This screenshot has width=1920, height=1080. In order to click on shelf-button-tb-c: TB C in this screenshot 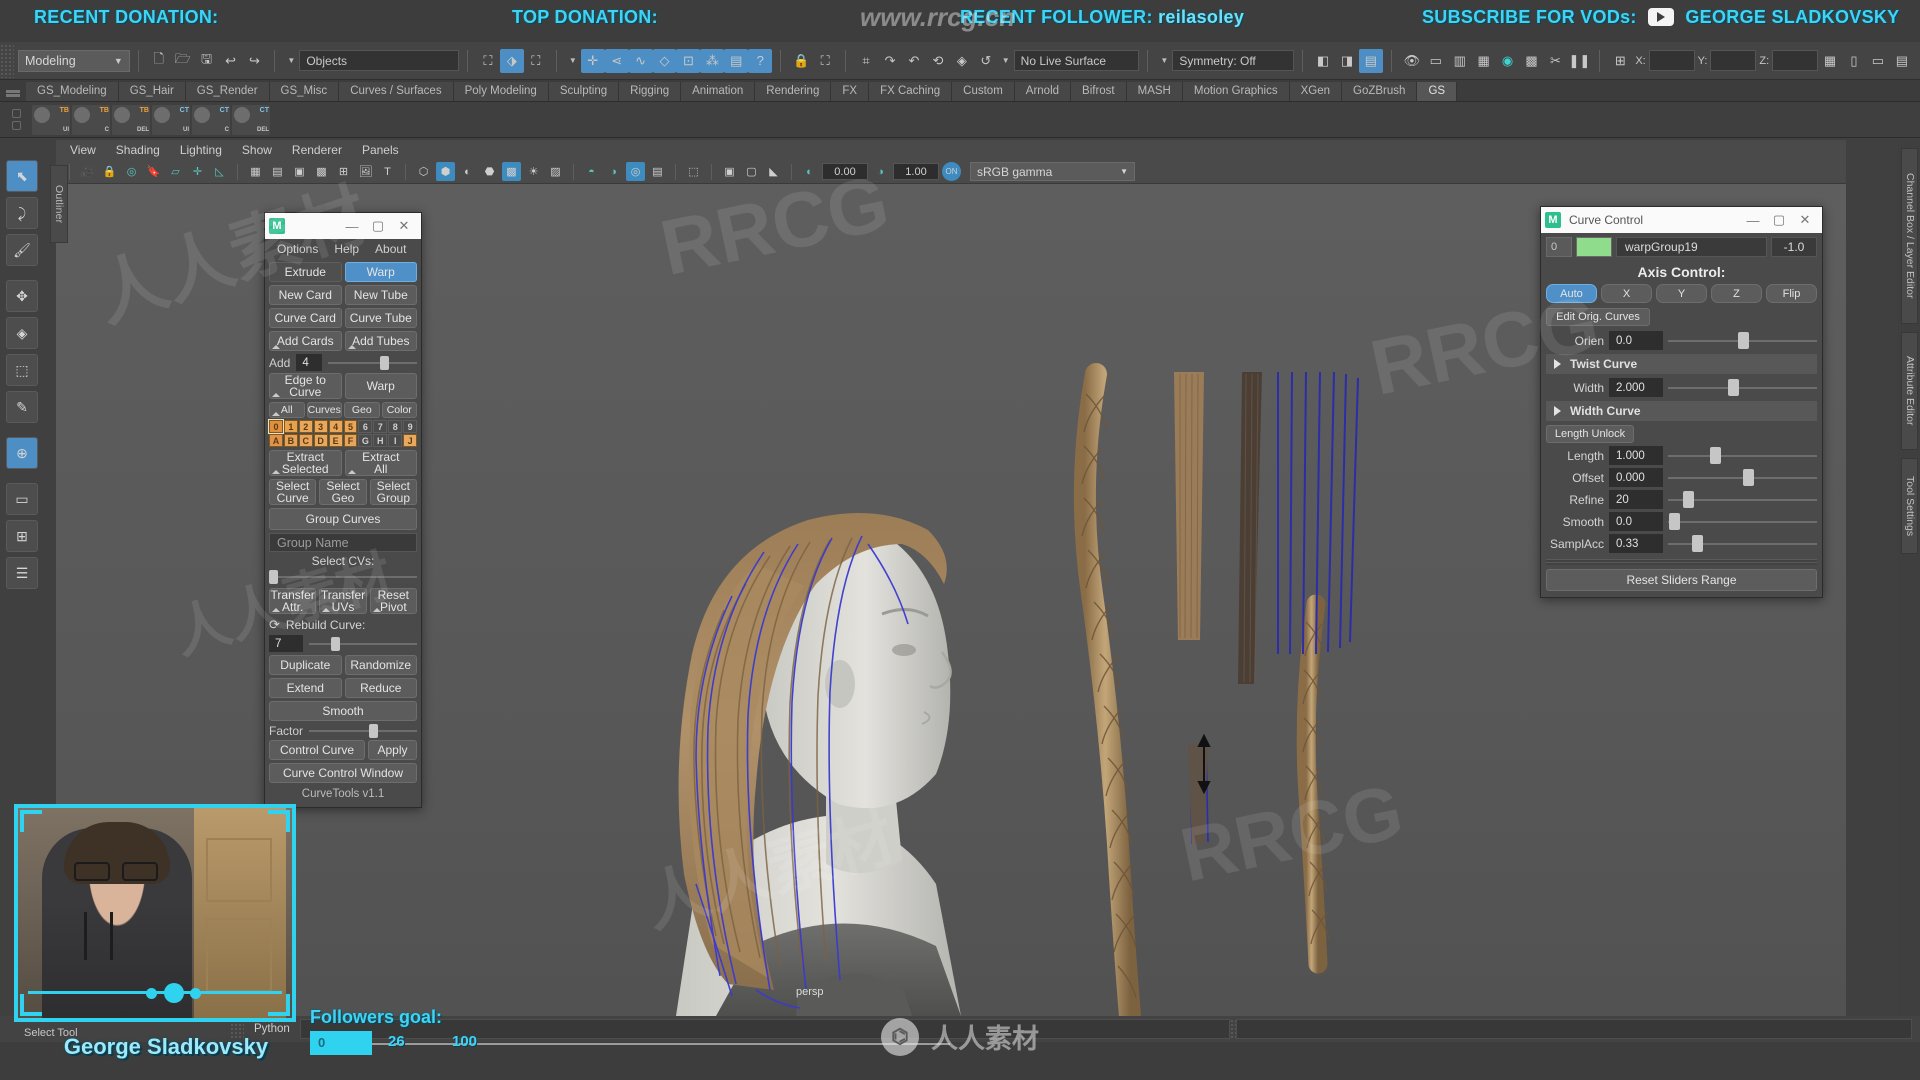, I will do `click(91, 119)`.